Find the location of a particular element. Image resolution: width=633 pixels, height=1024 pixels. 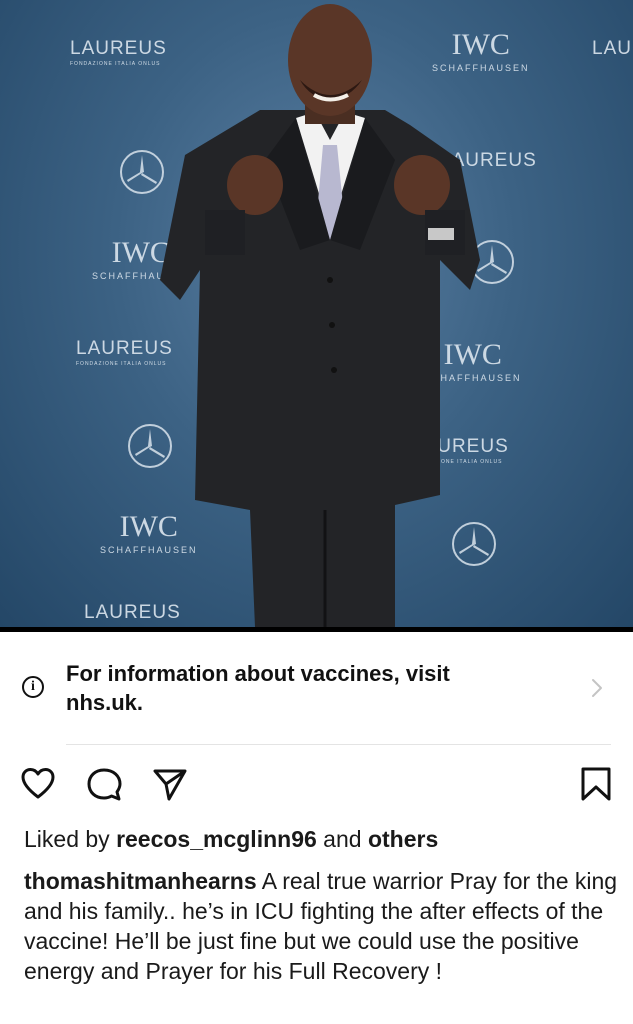

share-button is located at coordinates (170, 784).